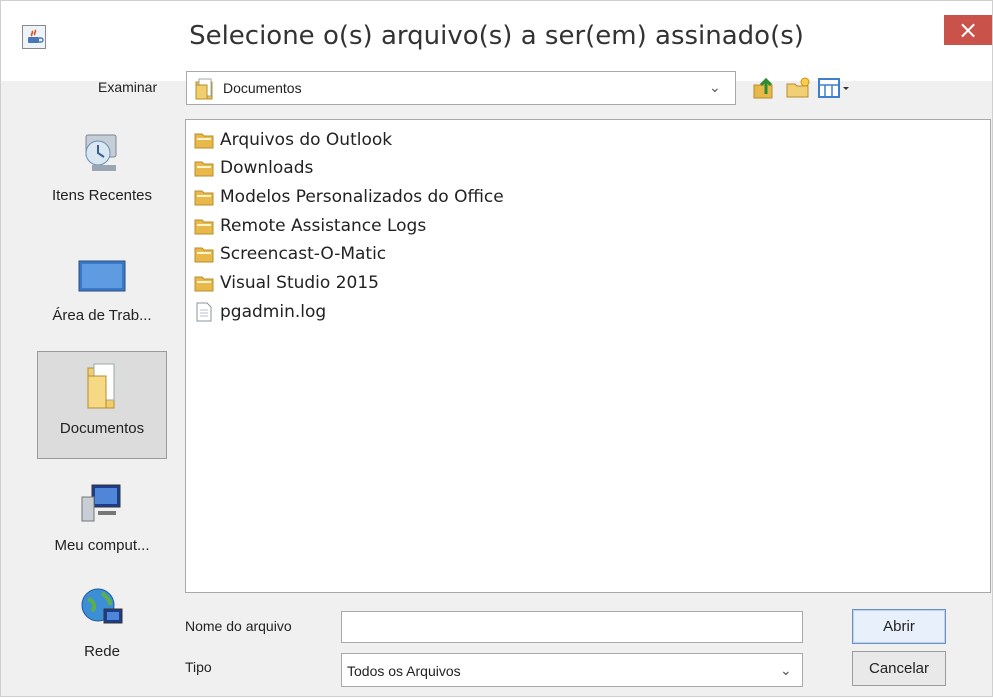  Describe the element at coordinates (394, 313) in the screenshot. I see `list-item: pgadmin.log` at that location.